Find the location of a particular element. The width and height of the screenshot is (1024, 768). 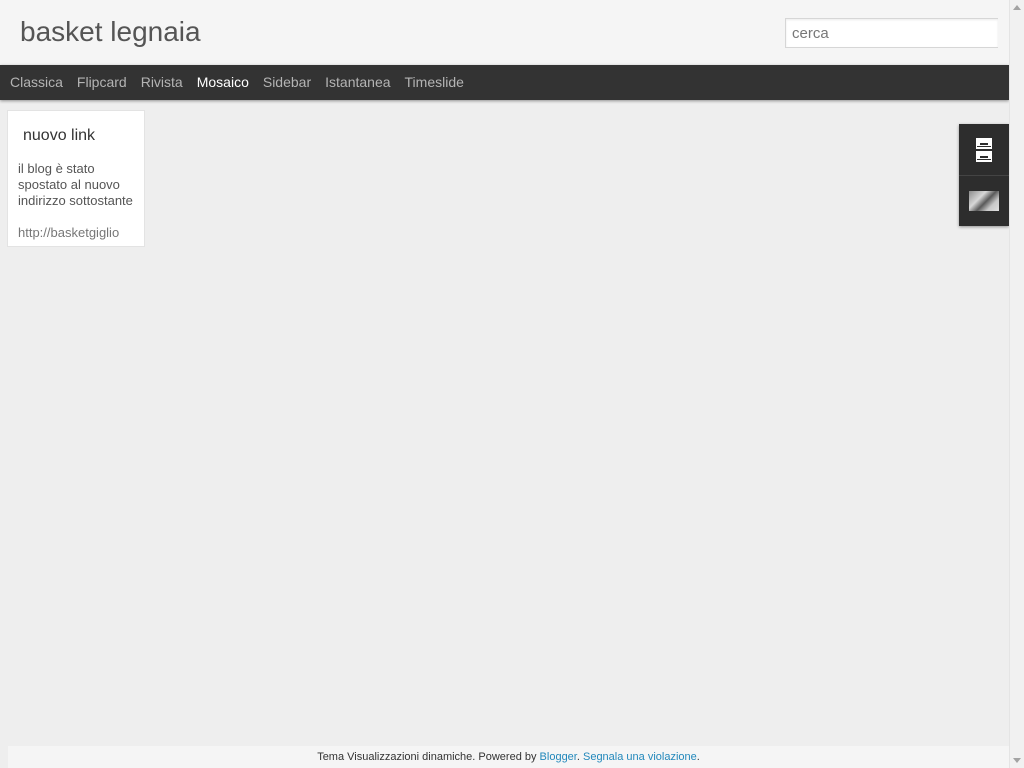

blog-header: basket legnaia is located at coordinates (504, 32).